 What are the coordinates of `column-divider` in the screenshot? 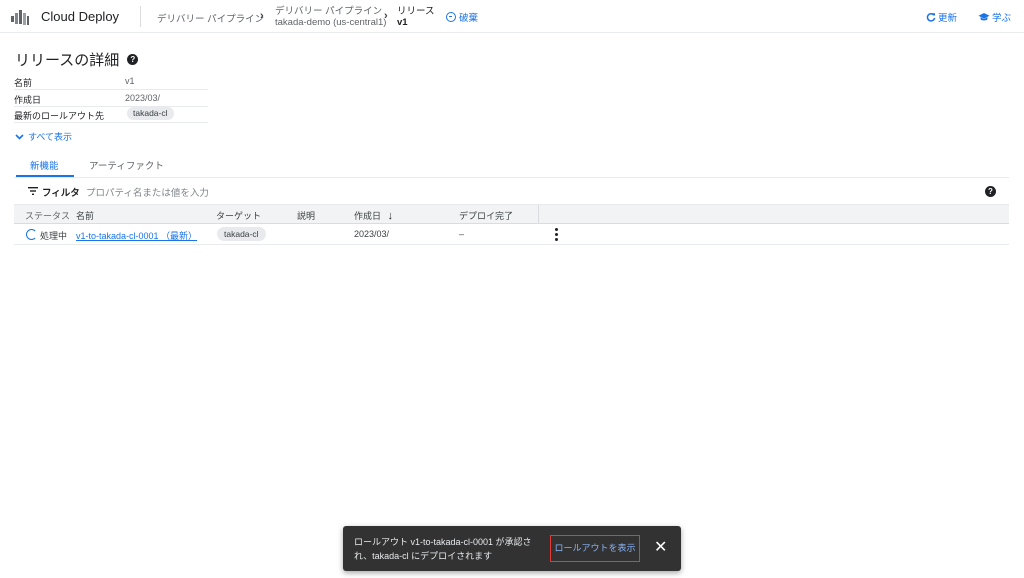 It's located at (538, 214).